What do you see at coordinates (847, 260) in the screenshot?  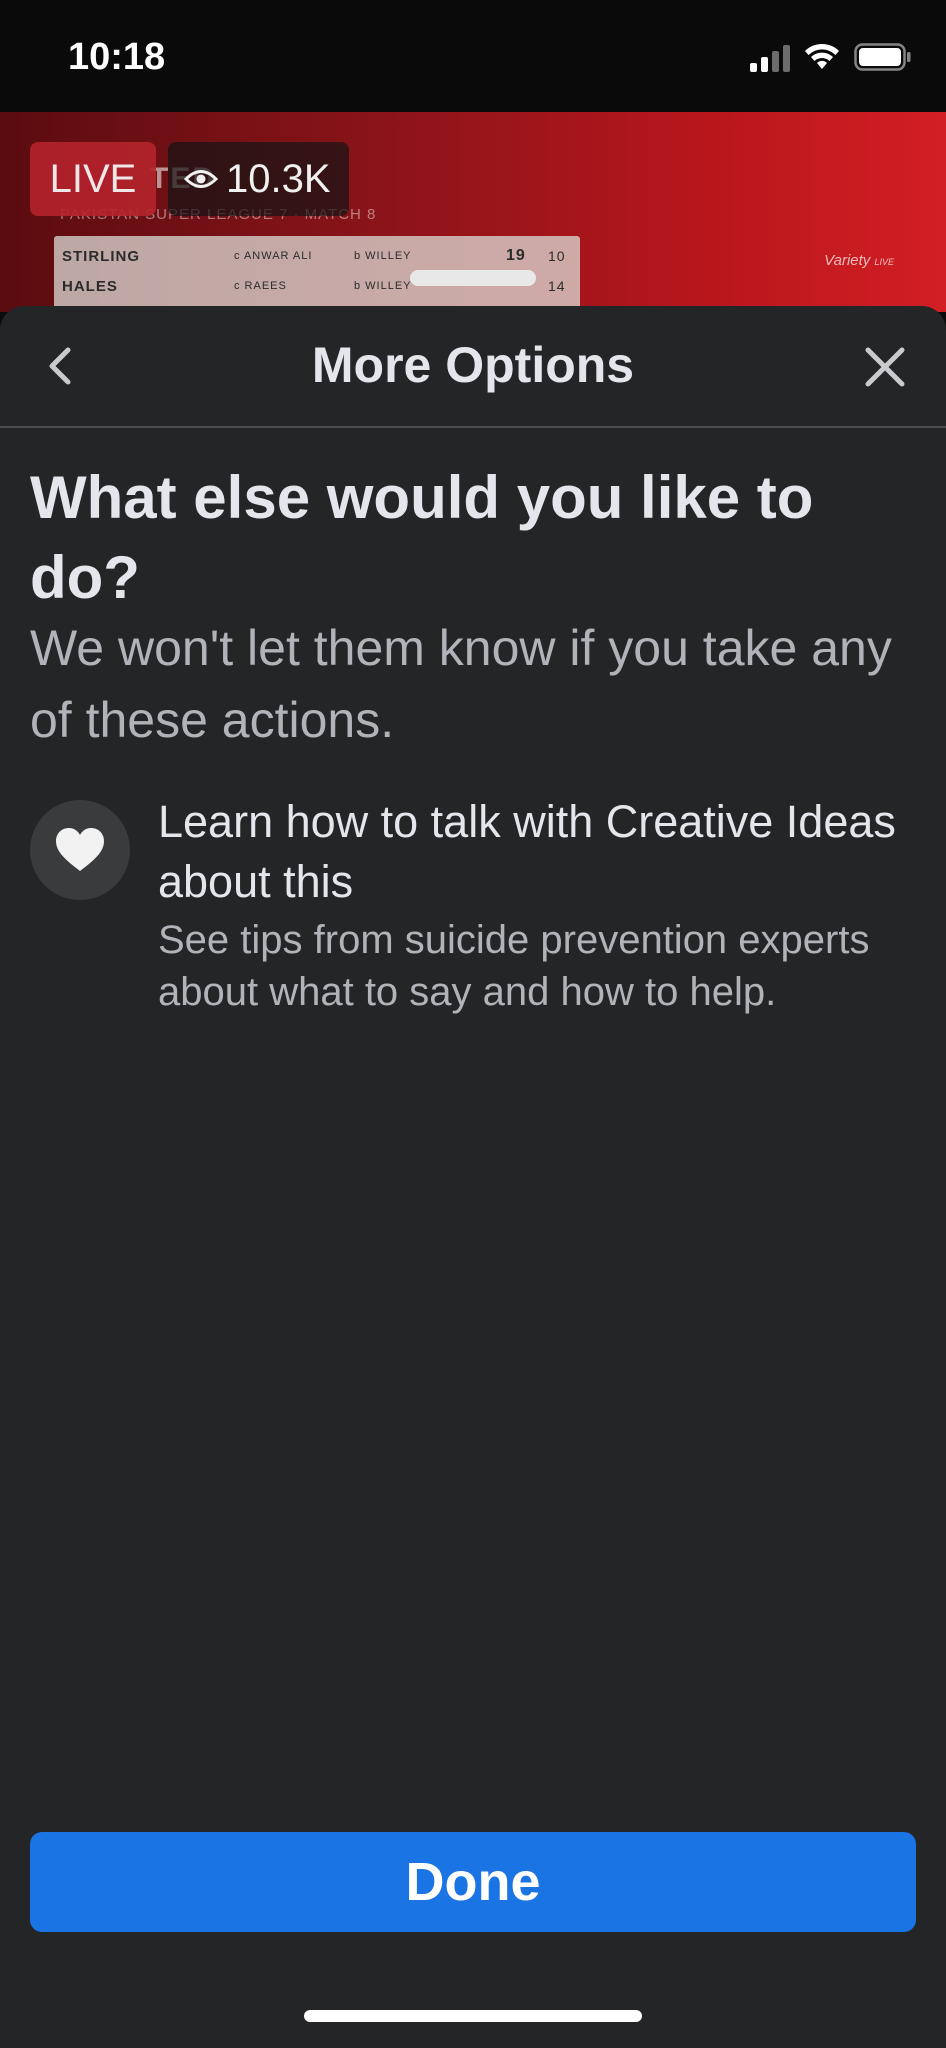 I see `watermark-text: Variety` at bounding box center [847, 260].